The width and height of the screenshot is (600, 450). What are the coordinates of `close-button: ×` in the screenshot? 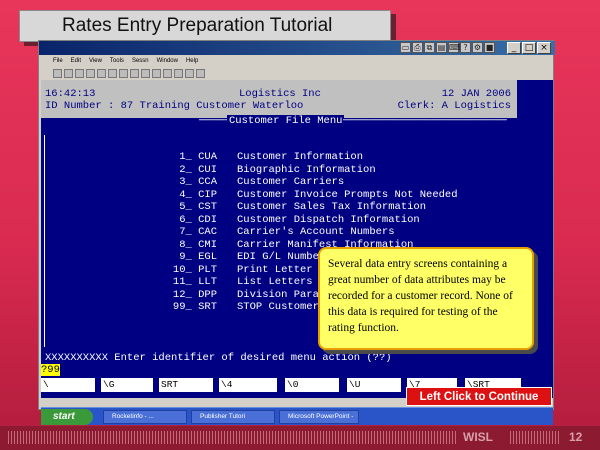 It's located at (544, 48).